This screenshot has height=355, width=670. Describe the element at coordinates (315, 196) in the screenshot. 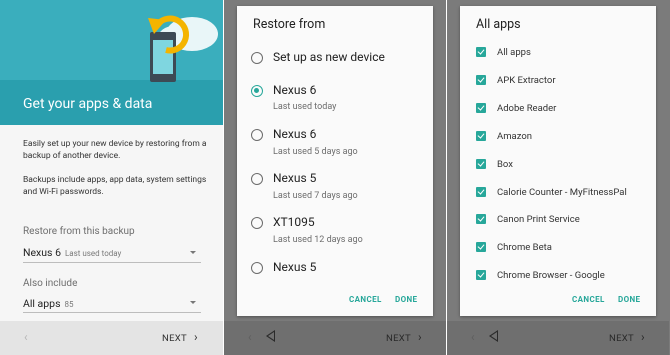

I see `option-sub: Last used 7 days ago` at that location.